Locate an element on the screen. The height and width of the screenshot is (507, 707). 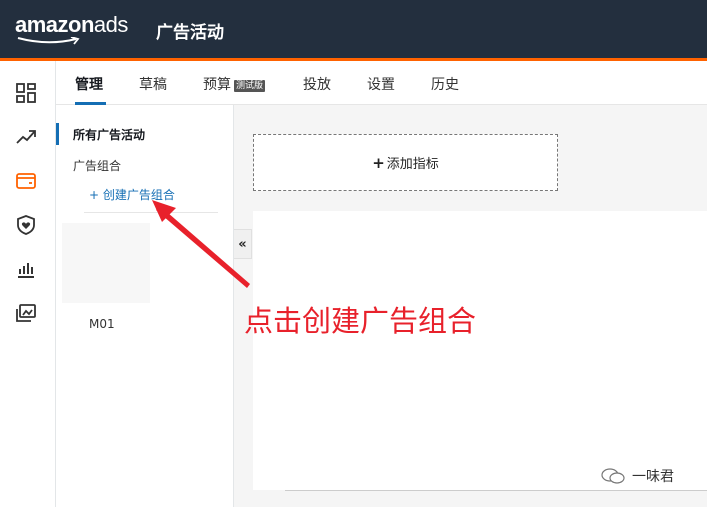
dashboard-icon is located at coordinates (26, 93).